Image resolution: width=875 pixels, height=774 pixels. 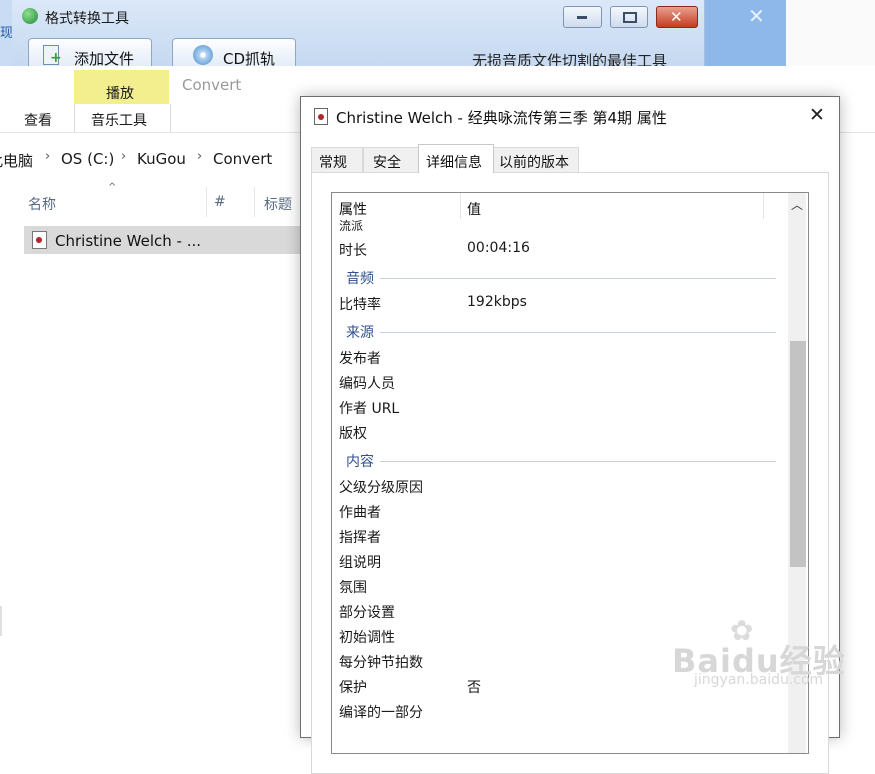 I want to click on breadcrumb-item: Convert, so click(x=242, y=159).